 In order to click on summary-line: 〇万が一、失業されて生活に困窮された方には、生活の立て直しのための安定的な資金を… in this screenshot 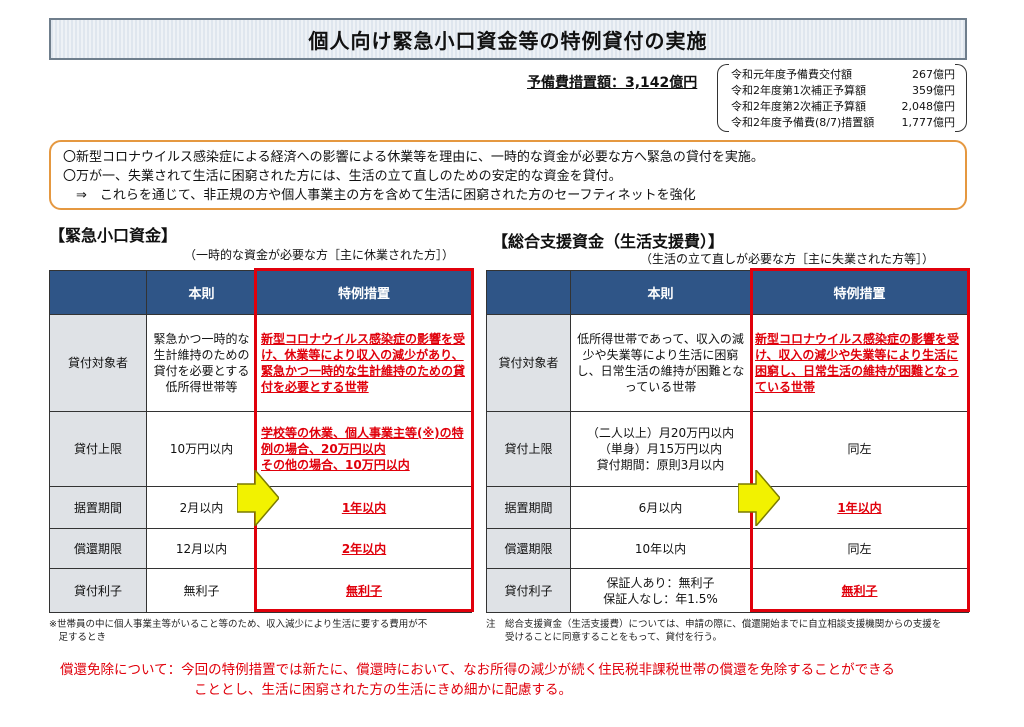, I will do `click(342, 176)`.